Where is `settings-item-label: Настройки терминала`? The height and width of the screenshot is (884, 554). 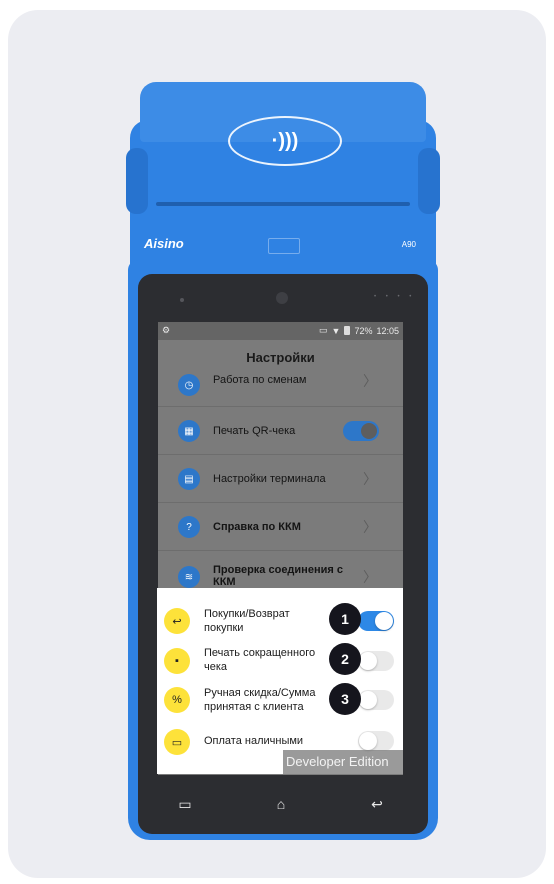
settings-item-label: Настройки терминала is located at coordinates (269, 479).